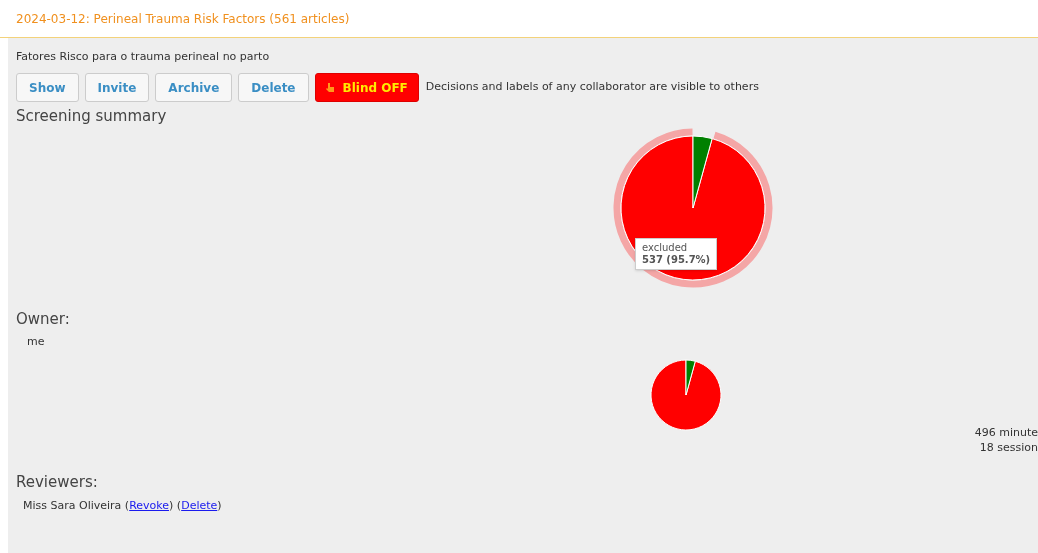 Image resolution: width=1038 pixels, height=553 pixels. What do you see at coordinates (123, 505) in the screenshot?
I see `reviewer-entry: Miss Sara Oliveira (Revoke) (Delete)` at bounding box center [123, 505].